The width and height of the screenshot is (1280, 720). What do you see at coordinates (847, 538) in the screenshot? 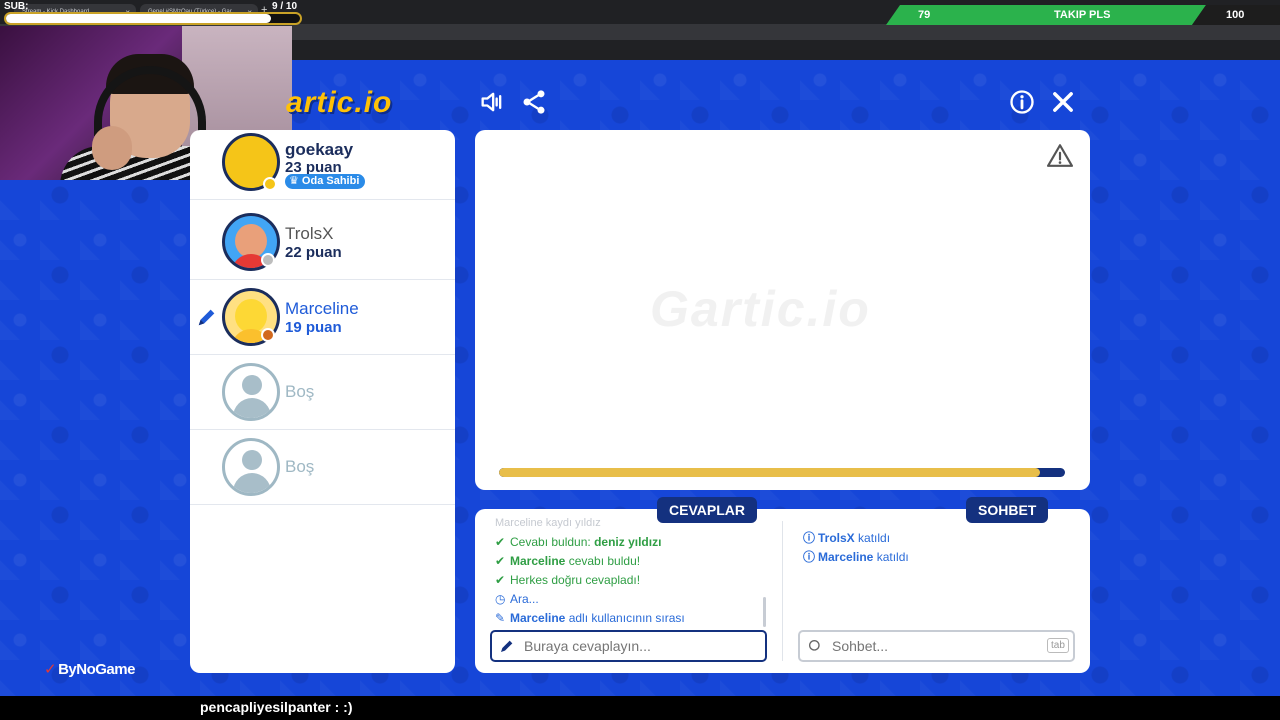
I see `chat-message: ⓘ TrolsX katıldı` at bounding box center [847, 538].